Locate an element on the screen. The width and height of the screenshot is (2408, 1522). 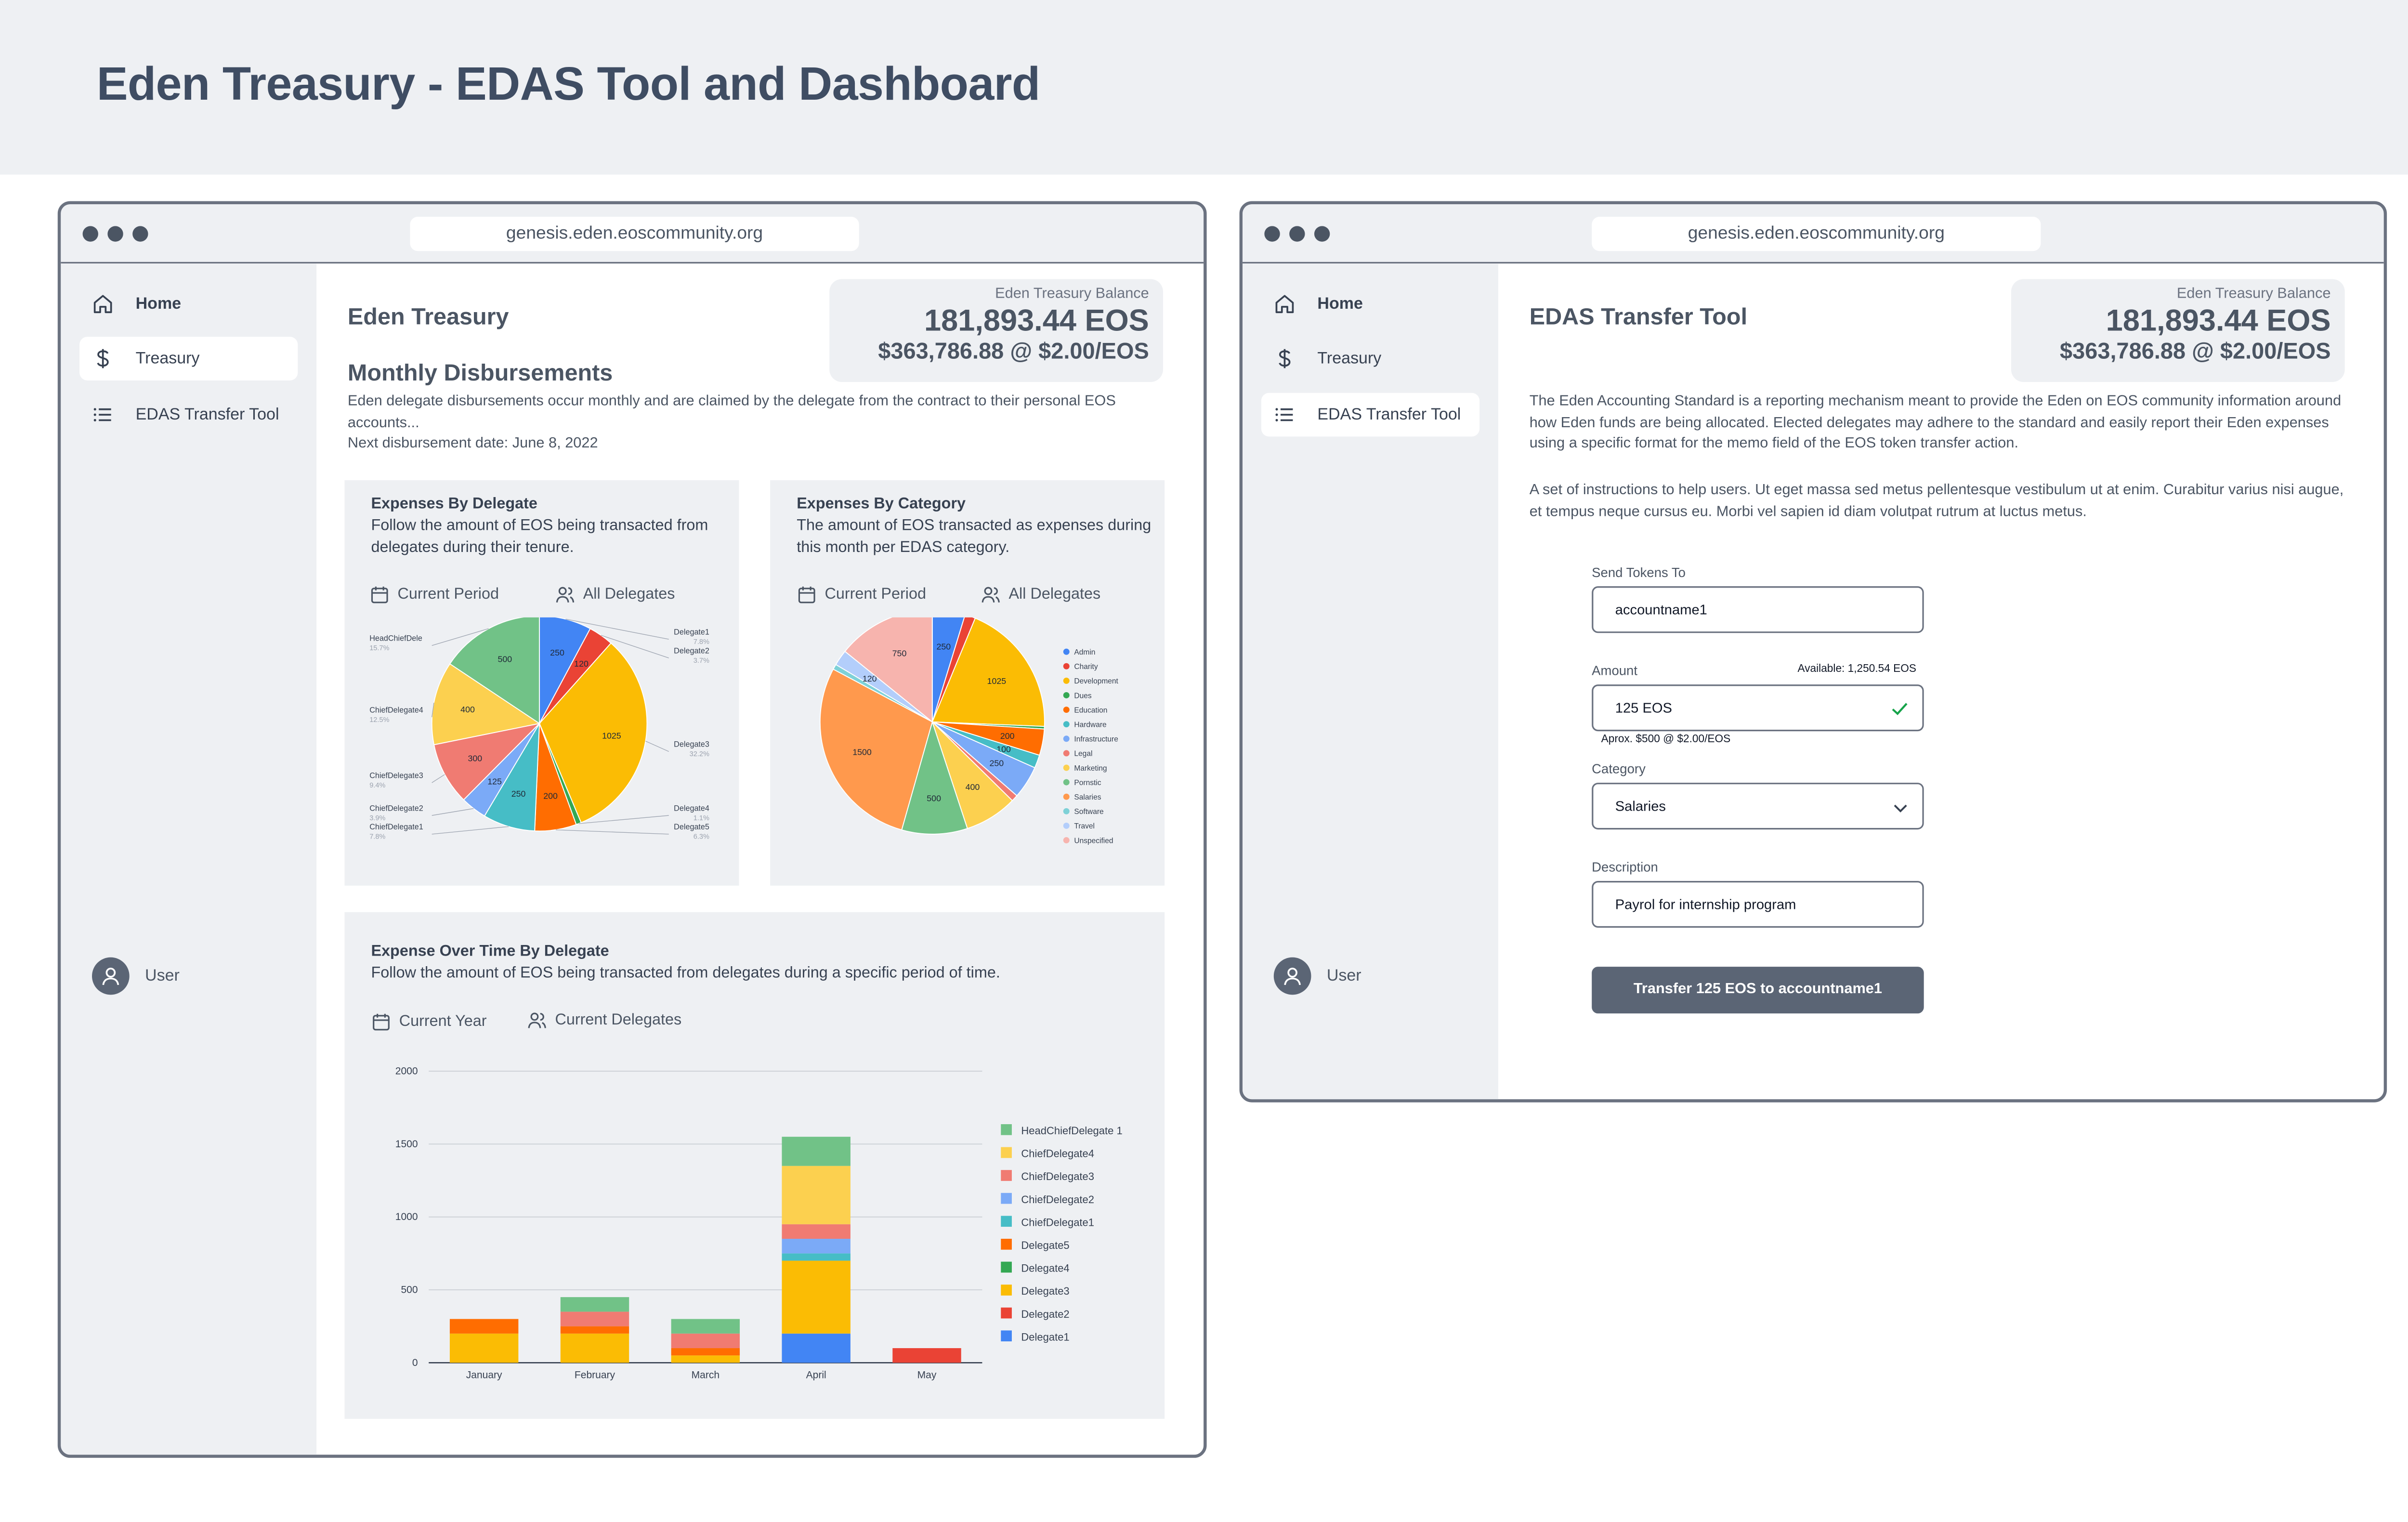
callout-percent: 7.8% is located at coordinates (701, 642).